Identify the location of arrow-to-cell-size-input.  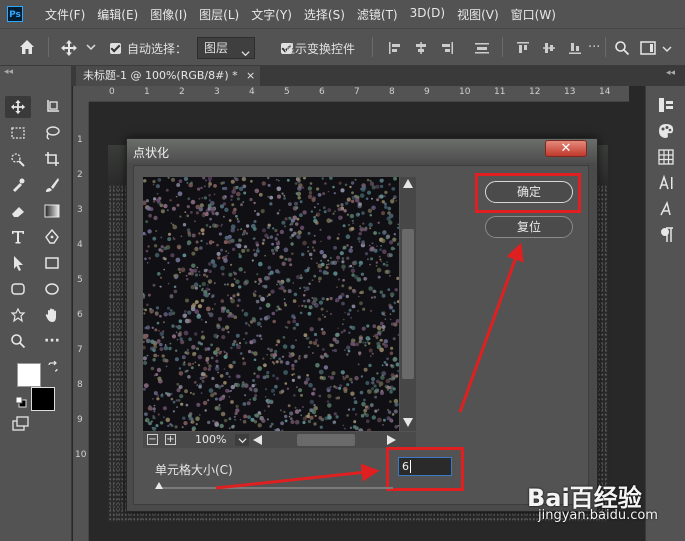
(297, 476).